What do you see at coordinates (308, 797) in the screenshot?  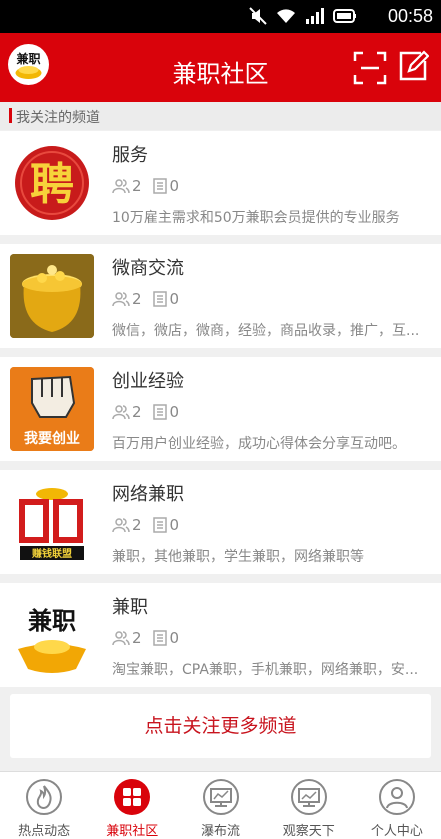 I see `chart-monitor-icon` at bounding box center [308, 797].